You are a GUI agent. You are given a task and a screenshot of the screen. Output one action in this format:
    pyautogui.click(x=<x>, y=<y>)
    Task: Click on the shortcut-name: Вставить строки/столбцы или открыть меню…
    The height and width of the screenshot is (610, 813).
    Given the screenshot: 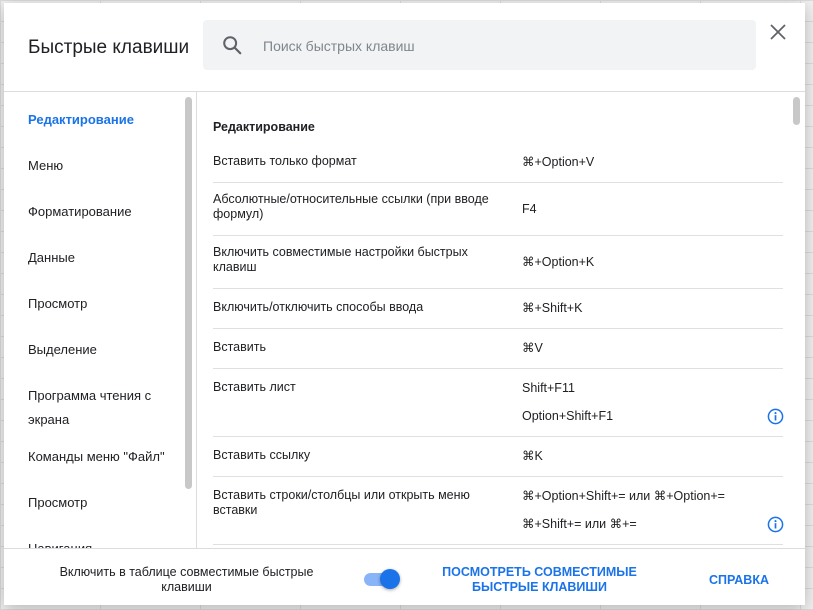 What is the action you would take?
    pyautogui.click(x=341, y=502)
    